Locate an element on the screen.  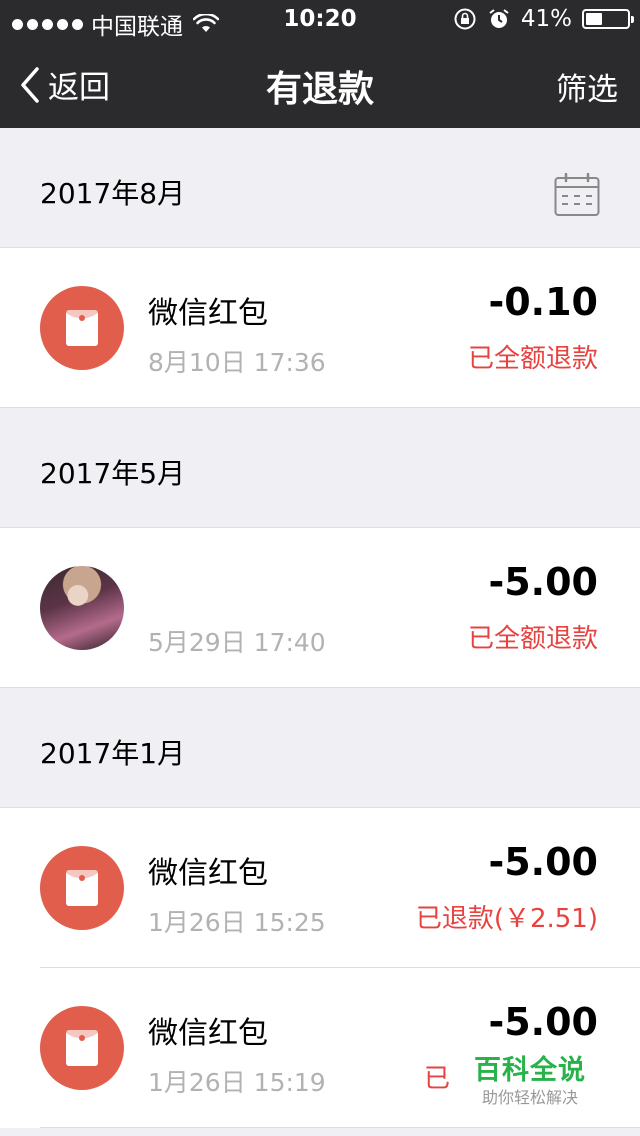
battery-fill is located at coordinates (594, 19).